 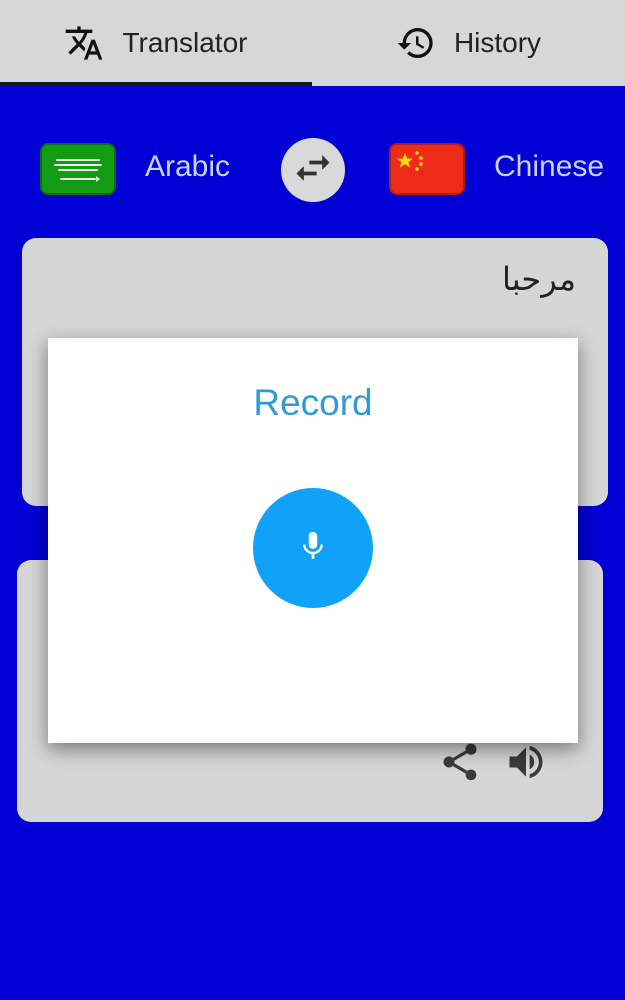 What do you see at coordinates (156, 84) in the screenshot?
I see `active-tab-indicator` at bounding box center [156, 84].